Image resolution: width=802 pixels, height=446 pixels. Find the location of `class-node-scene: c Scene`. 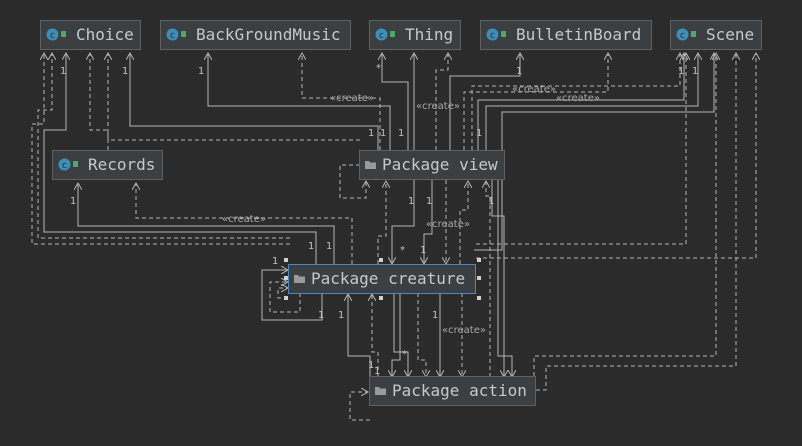

class-node-scene: c Scene is located at coordinates (716, 35).